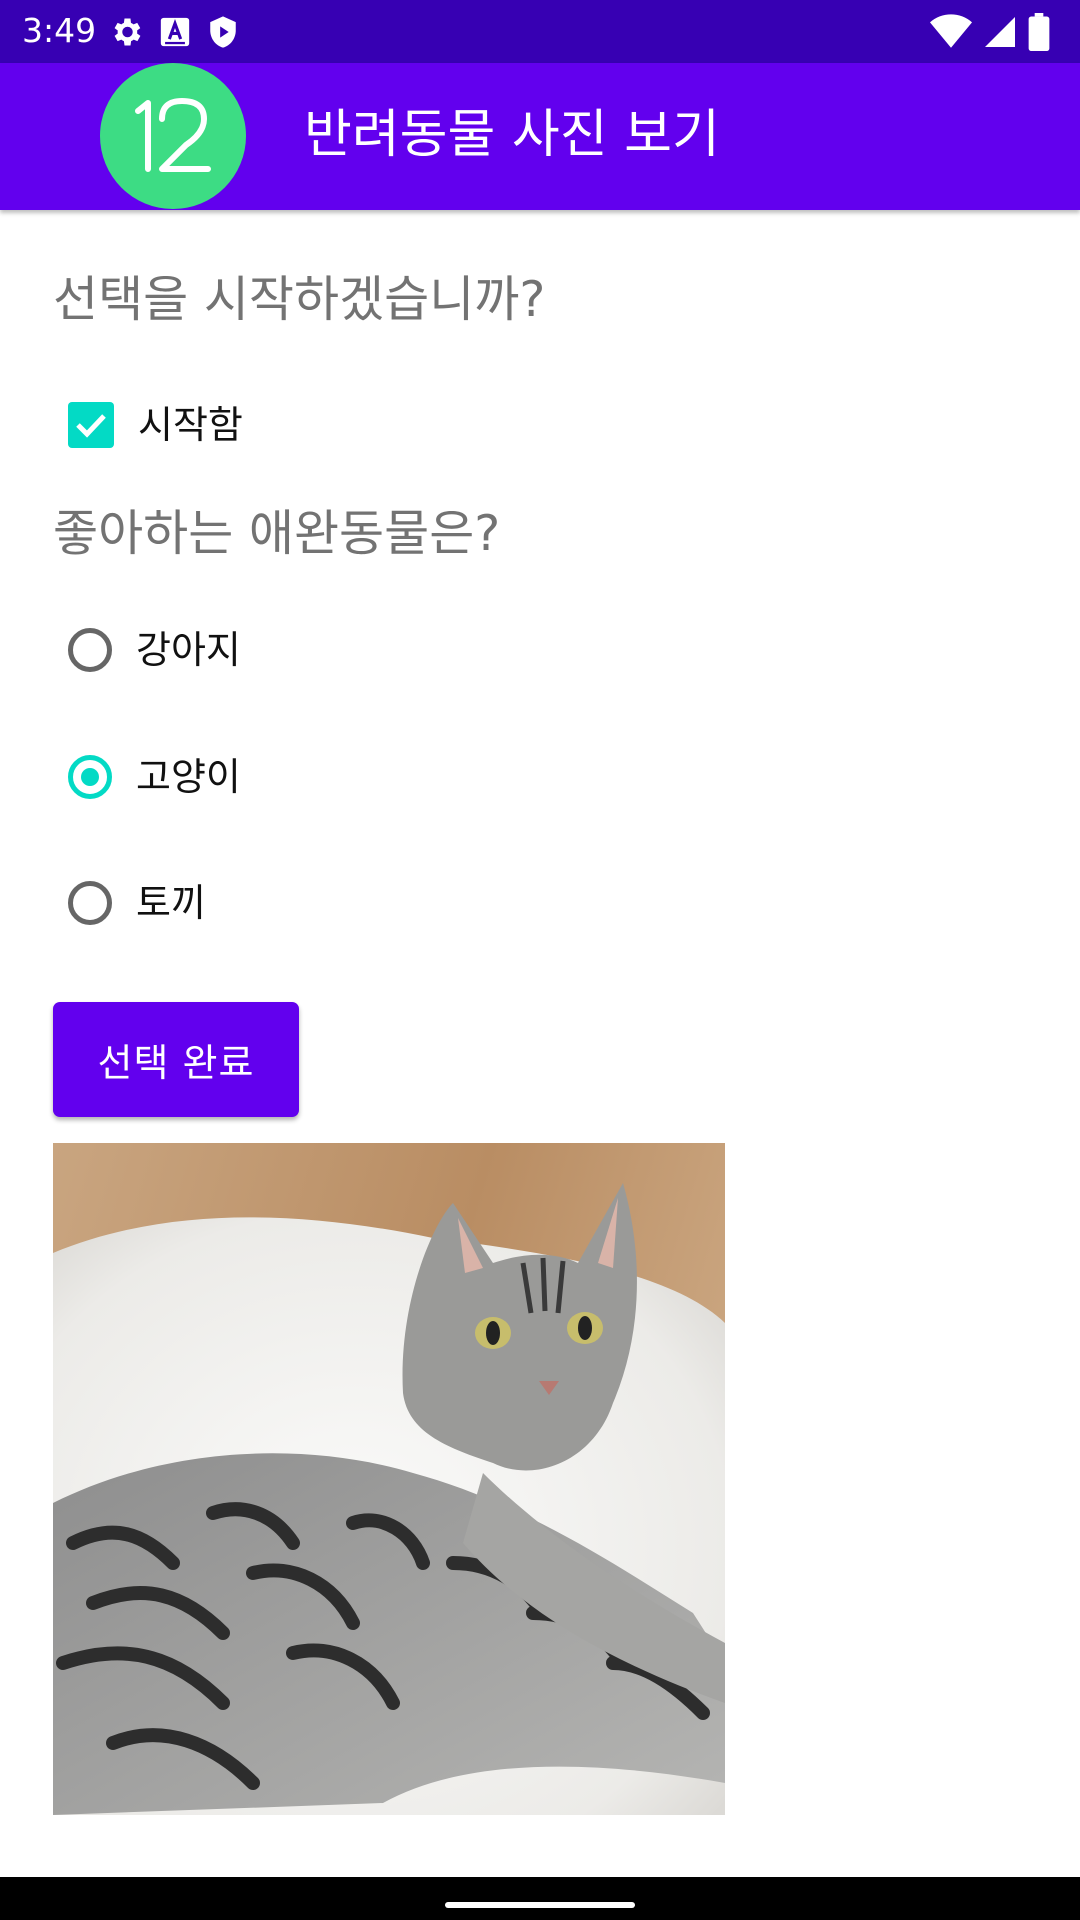 The width and height of the screenshot is (1080, 1920). I want to click on shield-play-icon, so click(223, 32).